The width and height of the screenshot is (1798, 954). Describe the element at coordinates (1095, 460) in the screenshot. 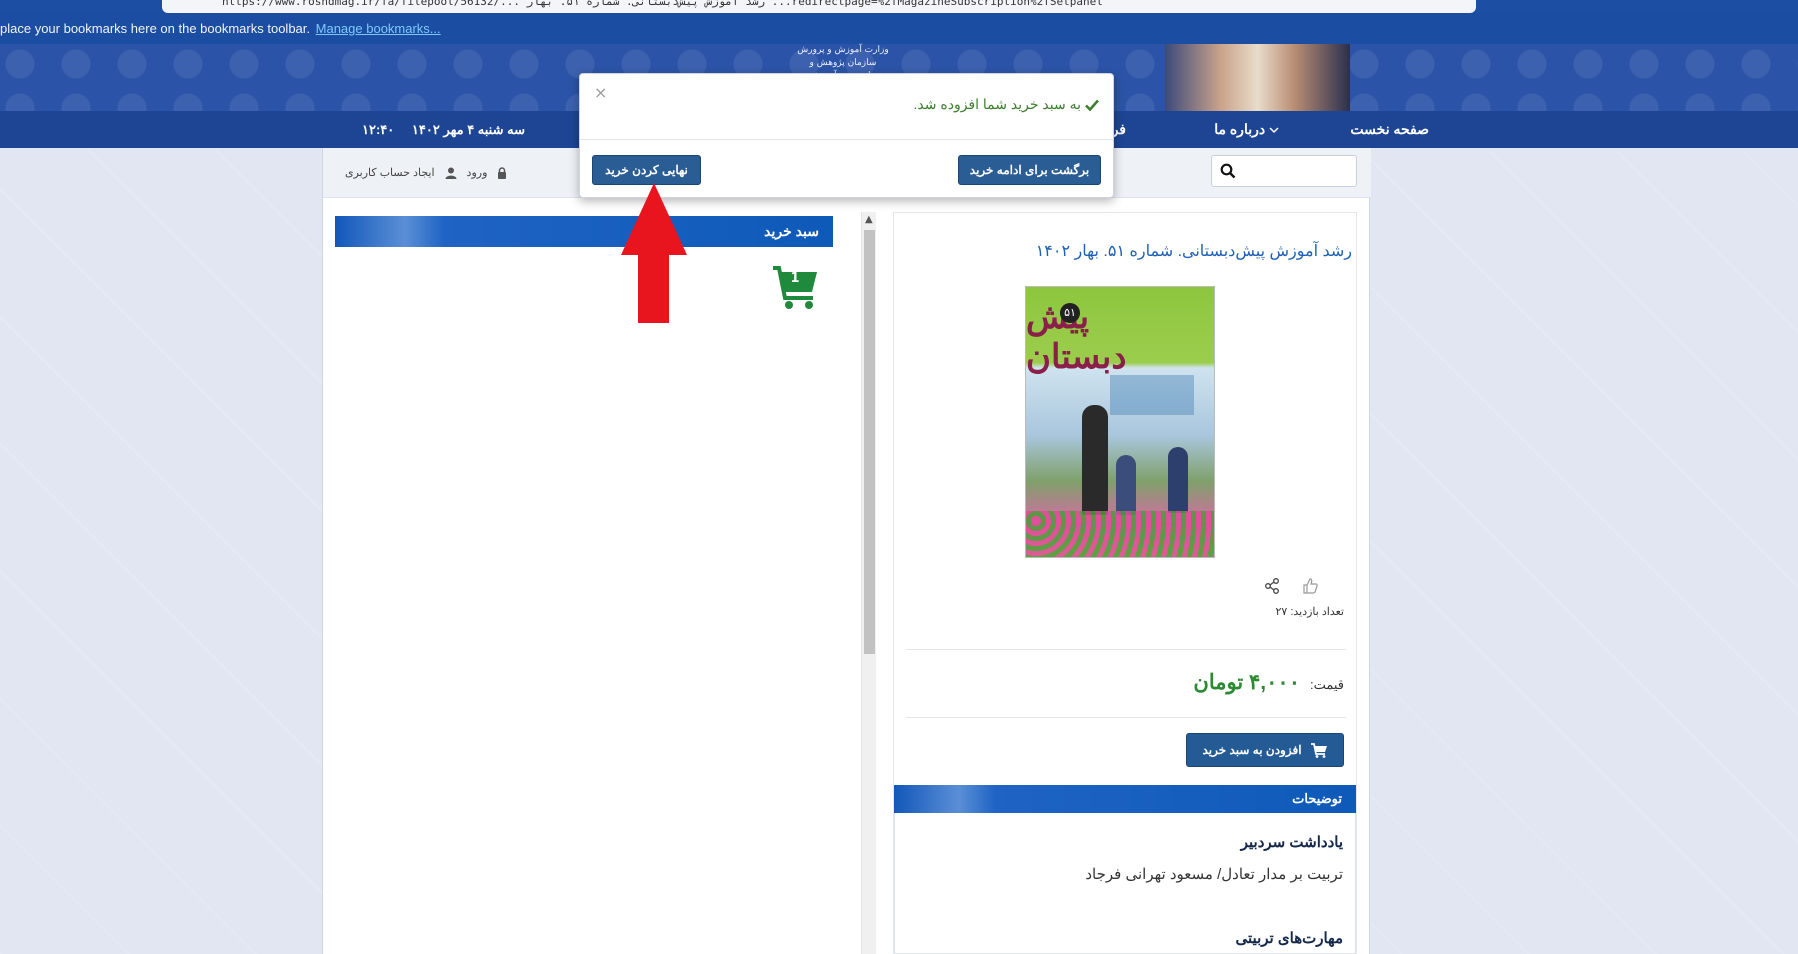

I see `cover-figure-woman` at that location.